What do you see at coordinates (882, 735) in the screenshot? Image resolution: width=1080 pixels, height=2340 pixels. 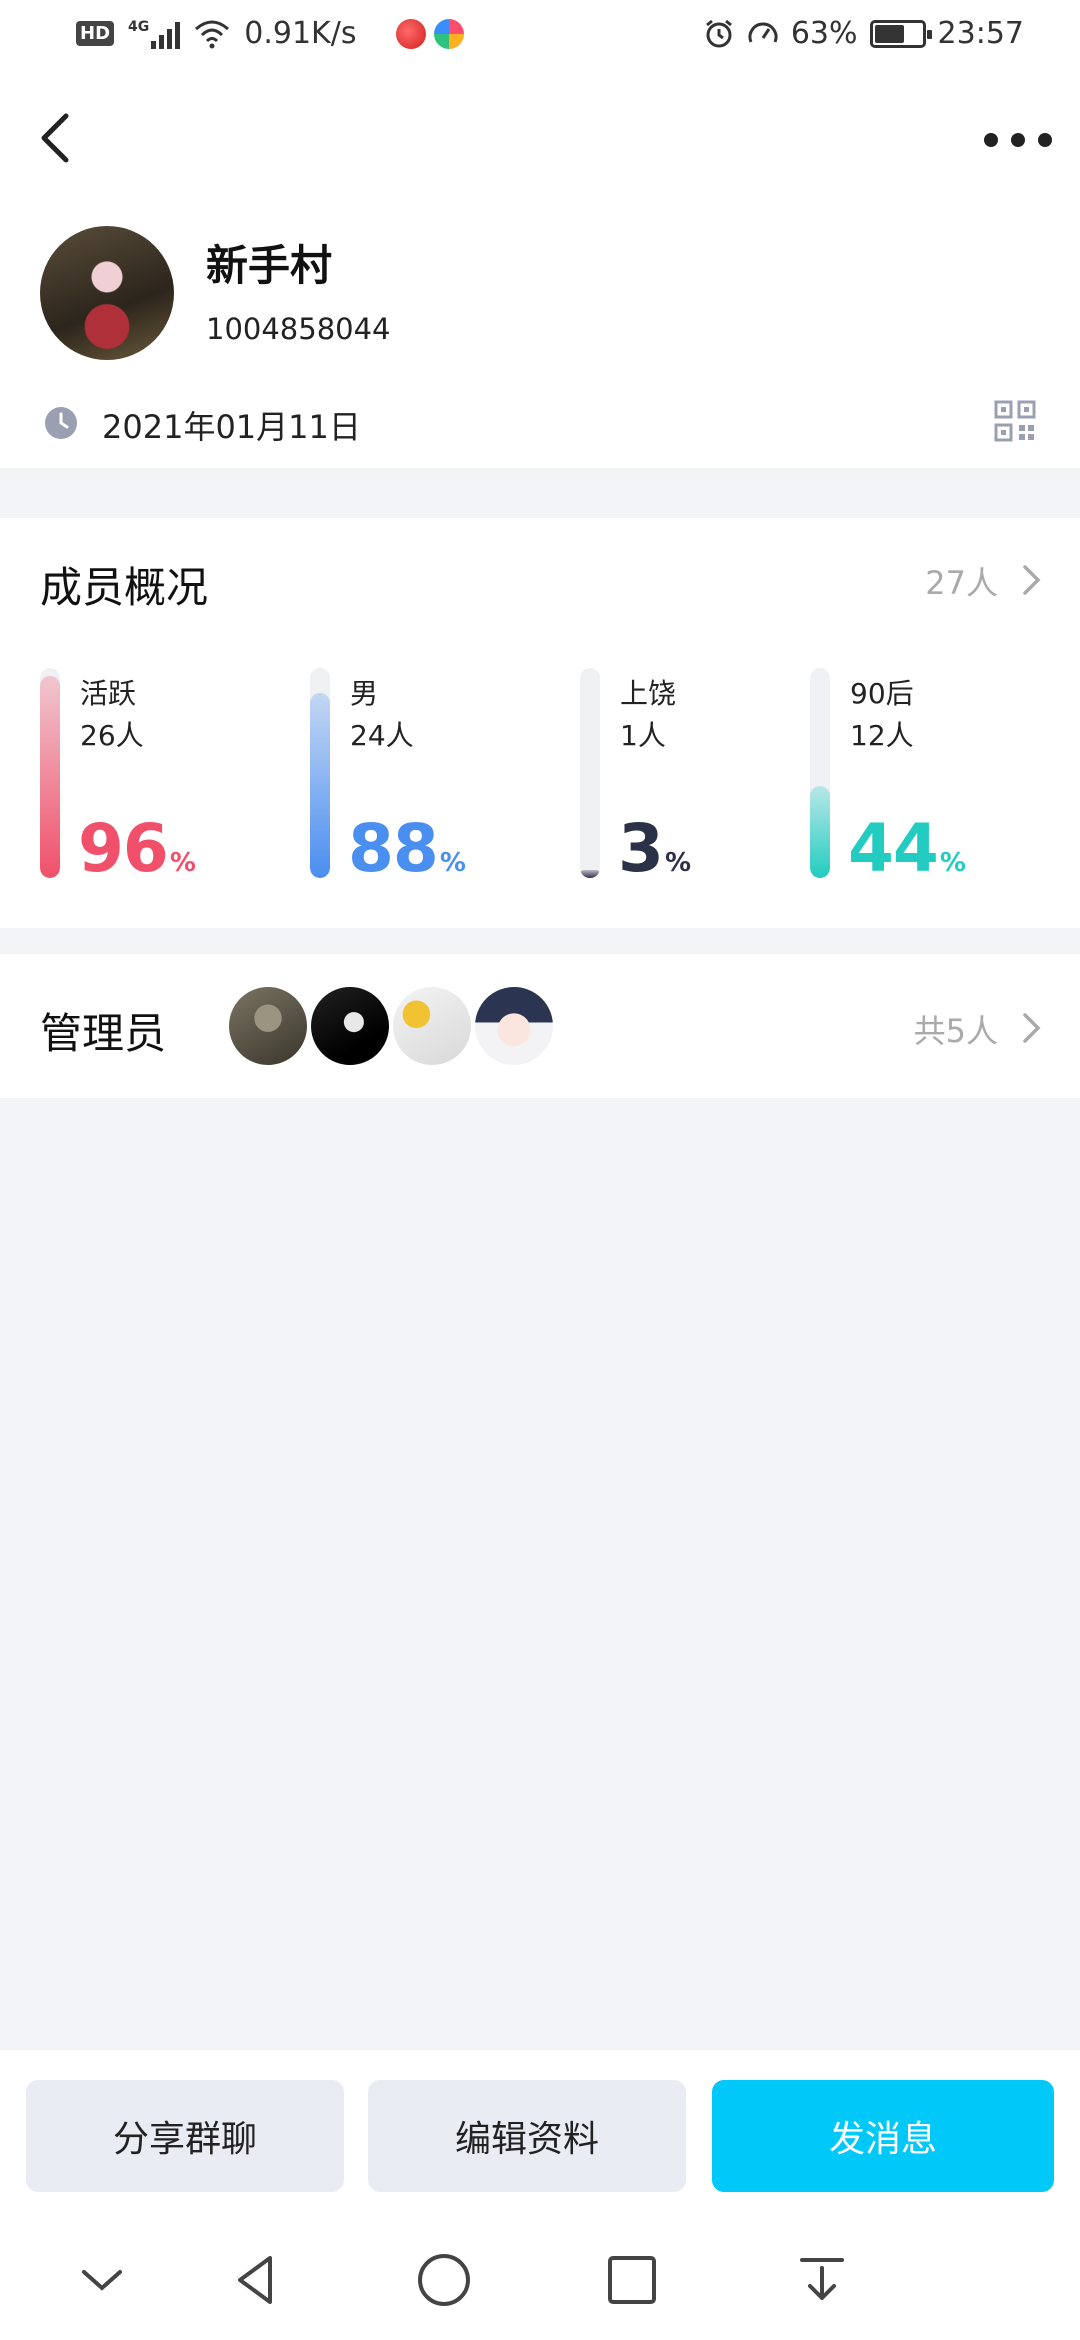 I see `stat-count: 12人` at bounding box center [882, 735].